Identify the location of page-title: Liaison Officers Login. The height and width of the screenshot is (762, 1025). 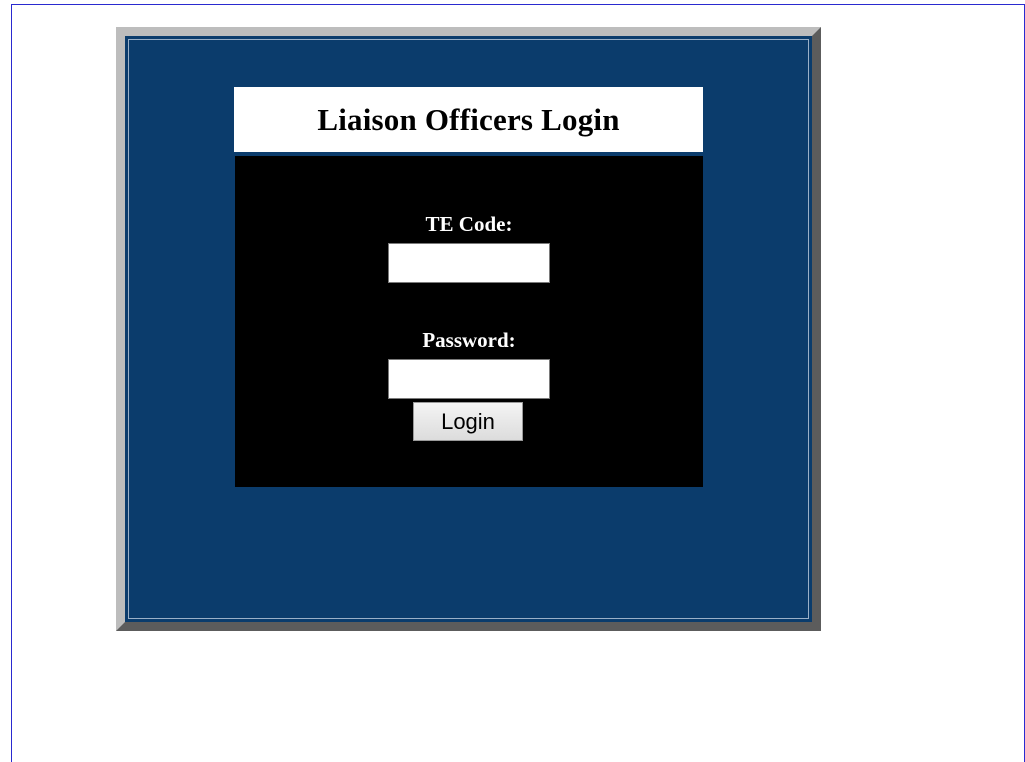
(468, 119).